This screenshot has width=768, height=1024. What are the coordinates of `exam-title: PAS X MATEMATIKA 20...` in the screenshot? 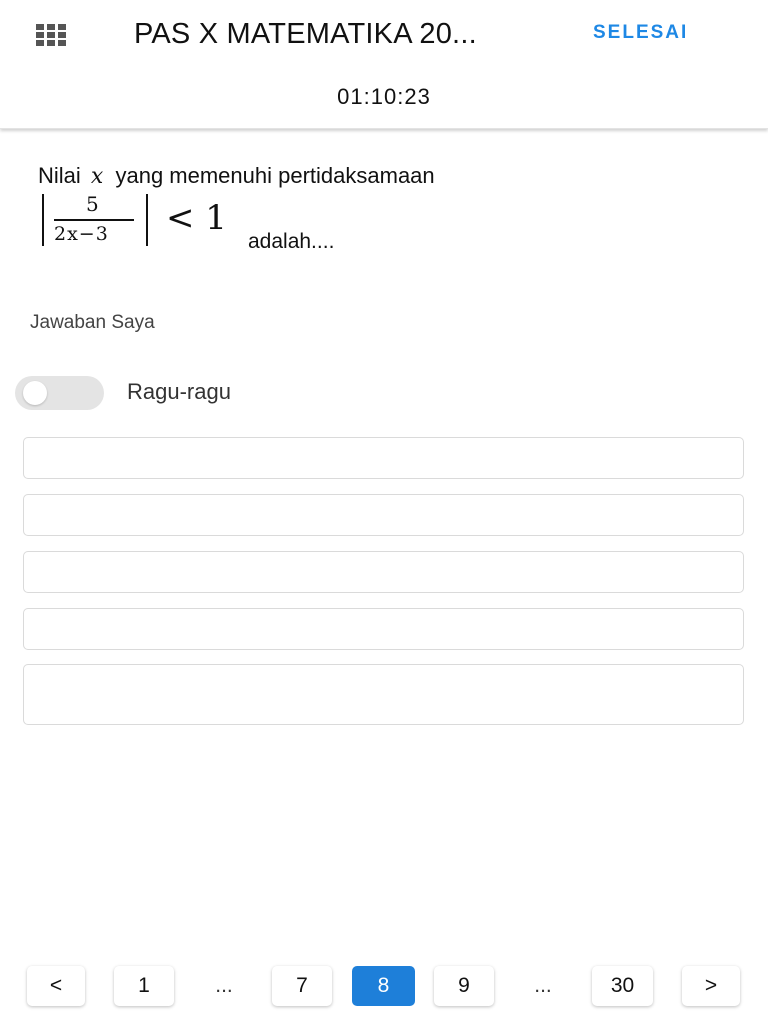 It's located at (305, 34).